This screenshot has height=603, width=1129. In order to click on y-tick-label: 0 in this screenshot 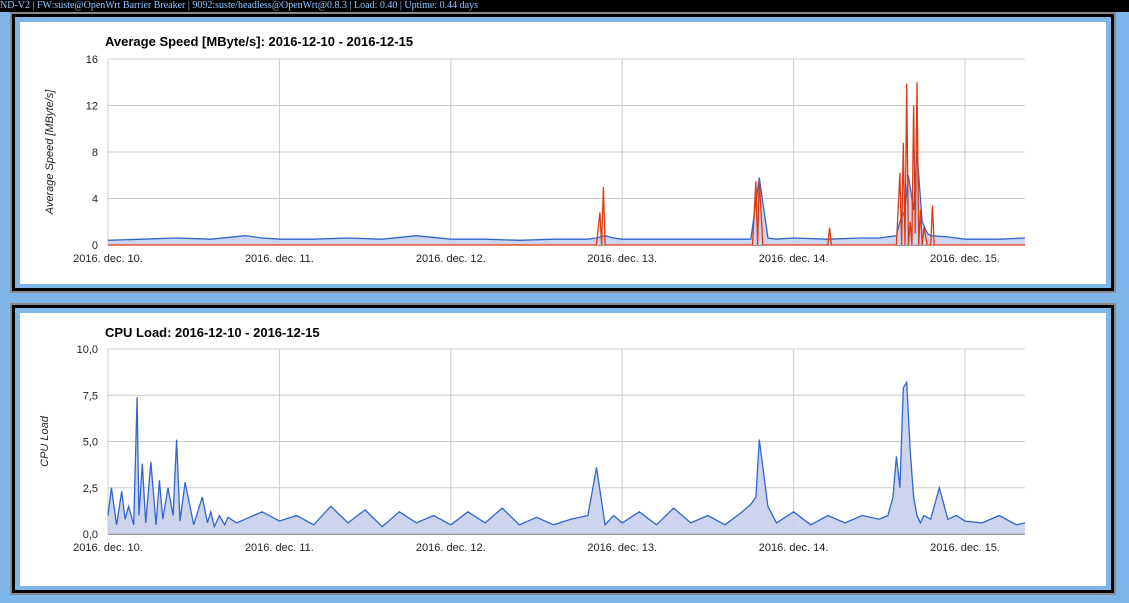, I will do `click(95, 246)`.